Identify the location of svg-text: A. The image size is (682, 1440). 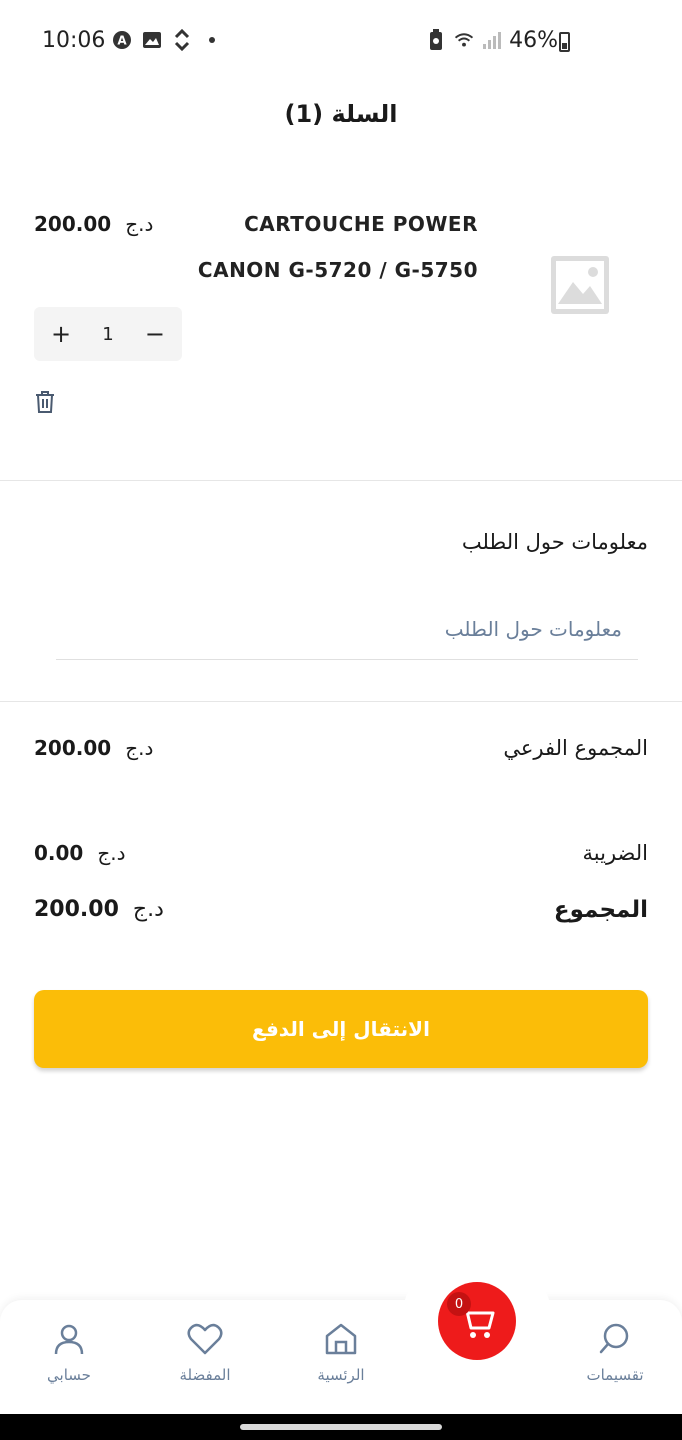
(122, 41).